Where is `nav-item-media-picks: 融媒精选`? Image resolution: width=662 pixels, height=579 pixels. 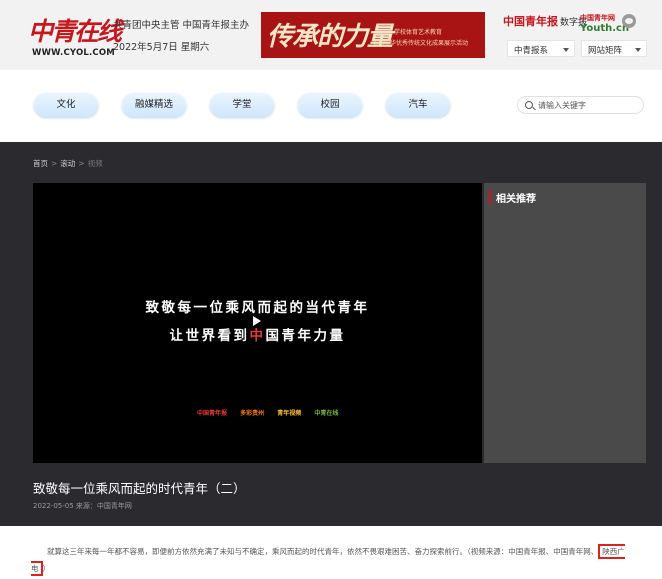
nav-item-media-picks: 融媒精选 is located at coordinates (154, 105).